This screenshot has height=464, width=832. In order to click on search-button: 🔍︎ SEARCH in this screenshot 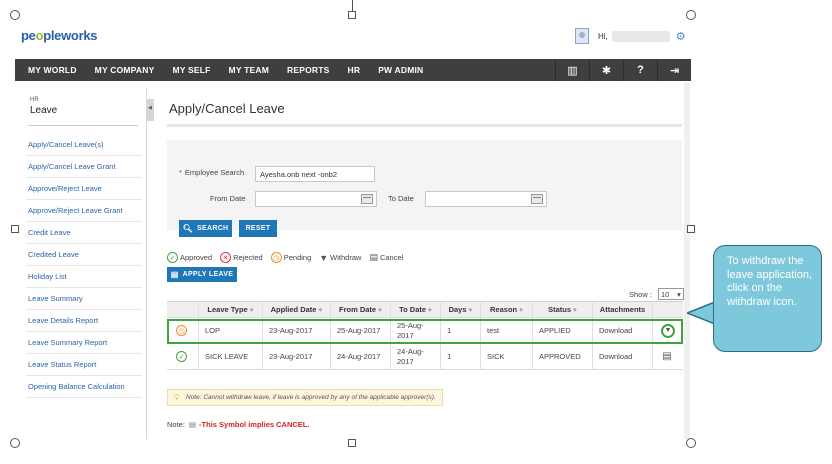, I will do `click(205, 228)`.